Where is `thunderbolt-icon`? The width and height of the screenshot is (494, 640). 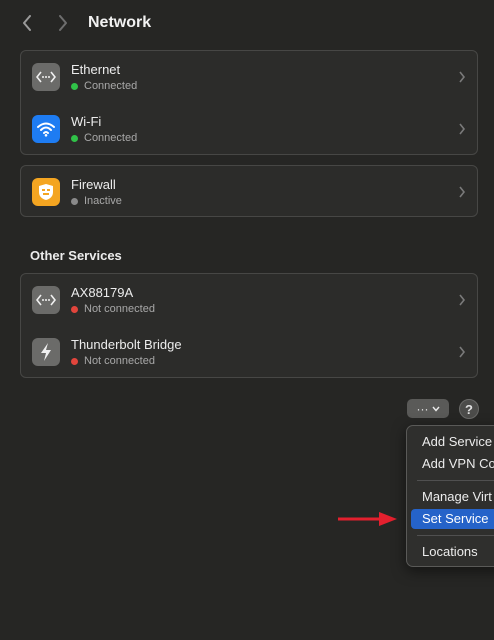 thunderbolt-icon is located at coordinates (46, 352).